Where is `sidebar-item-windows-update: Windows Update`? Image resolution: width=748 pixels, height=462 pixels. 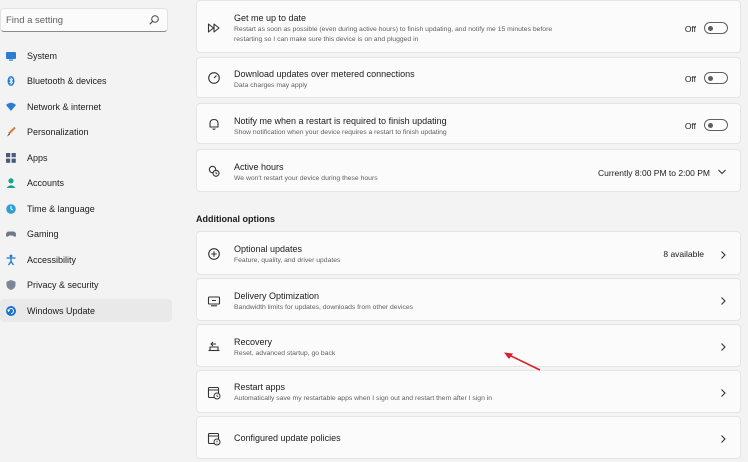
sidebar-item-windows-update: Windows Update is located at coordinates (86, 310).